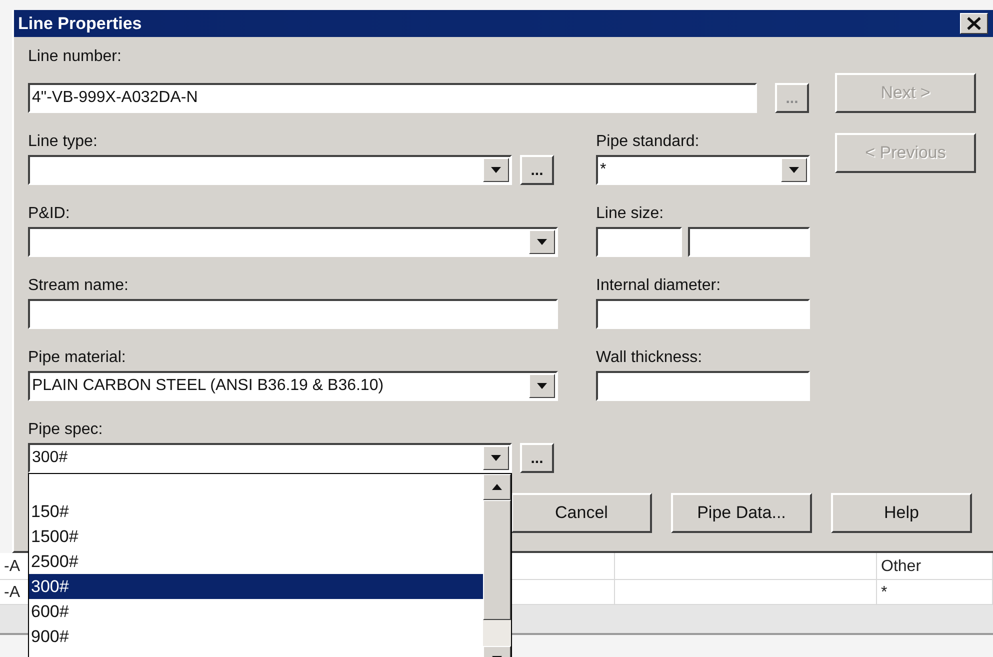 This screenshot has height=657, width=993. What do you see at coordinates (630, 214) in the screenshot?
I see `field-label: Line size:` at bounding box center [630, 214].